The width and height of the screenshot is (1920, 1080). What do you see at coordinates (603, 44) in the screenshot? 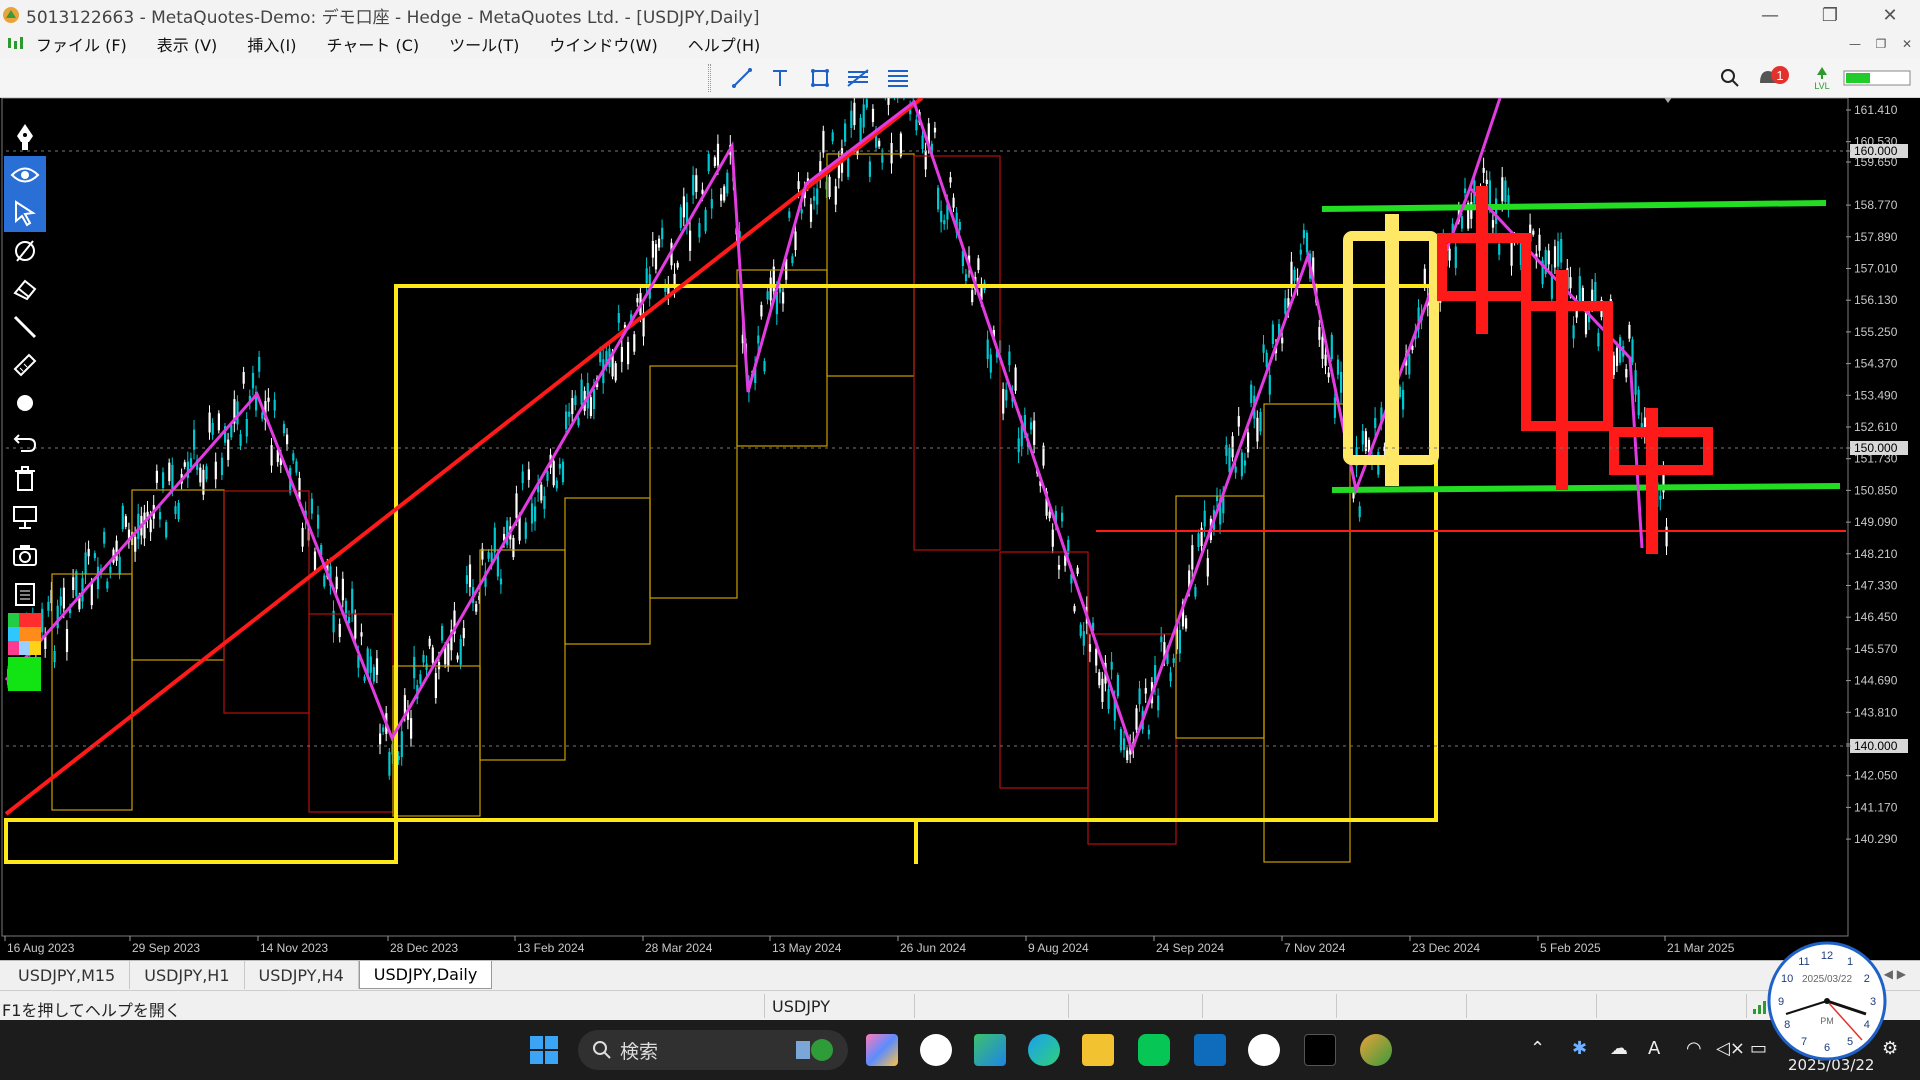
I see `menu-window: ウインドウ(W)` at bounding box center [603, 44].